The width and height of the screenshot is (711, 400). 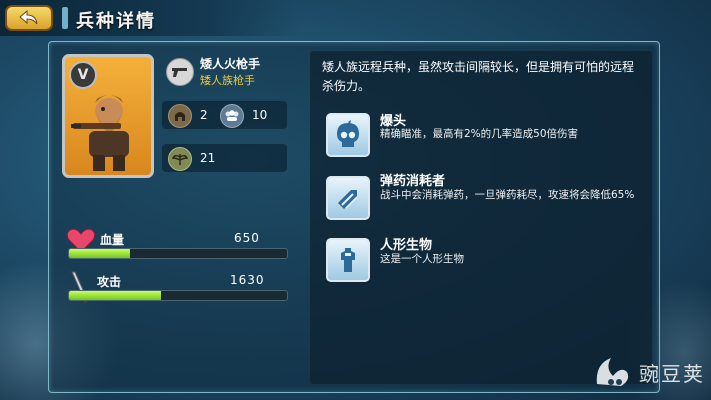 I want to click on unit-portrait: V, so click(x=108, y=116).